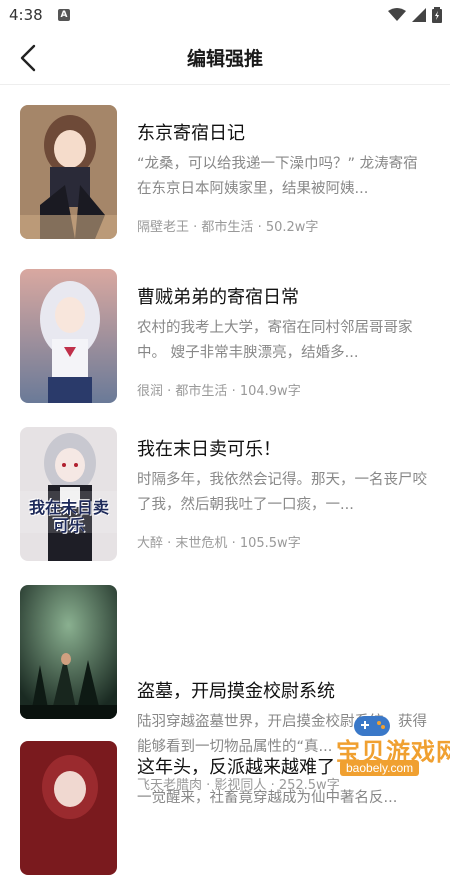 This screenshot has height=879, width=450. Describe the element at coordinates (437, 15) in the screenshot. I see `battery-icon` at that location.